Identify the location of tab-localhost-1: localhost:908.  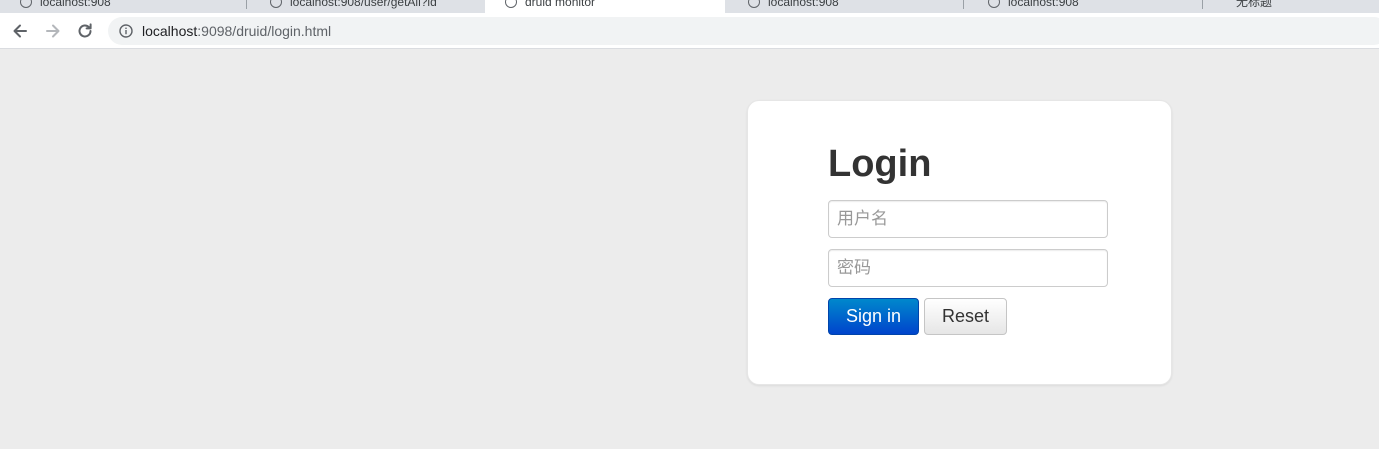
(122, 6).